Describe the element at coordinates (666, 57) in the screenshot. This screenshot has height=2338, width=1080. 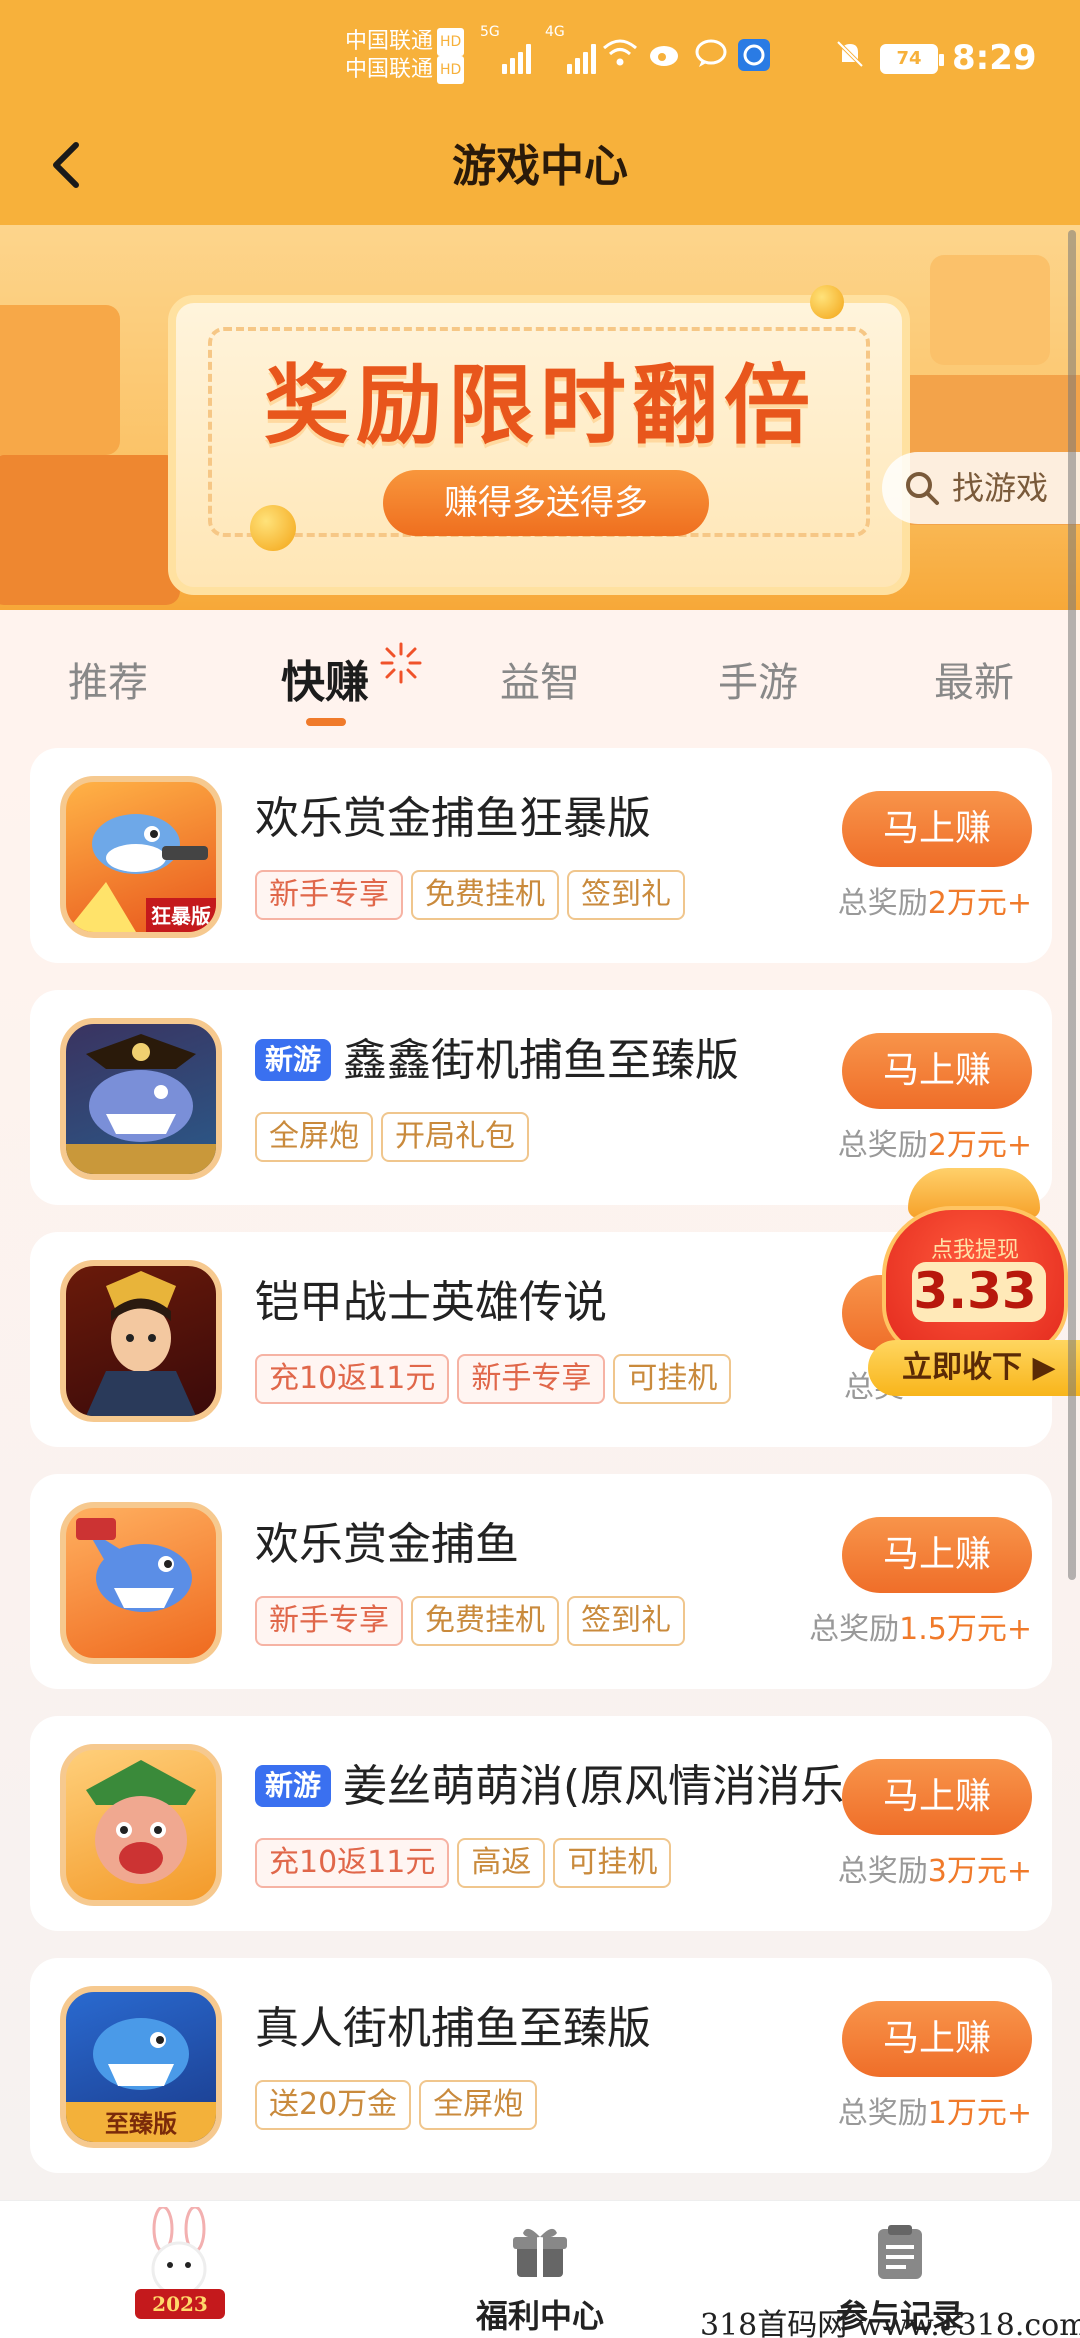
I see `weibo-icon` at that location.